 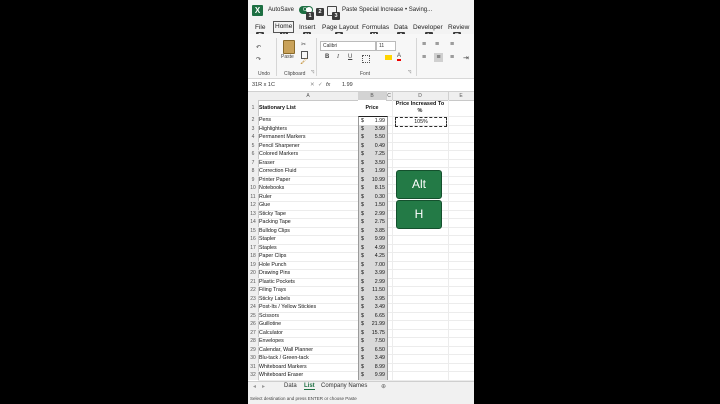 I want to click on row-number: 28, so click(x=253, y=341).